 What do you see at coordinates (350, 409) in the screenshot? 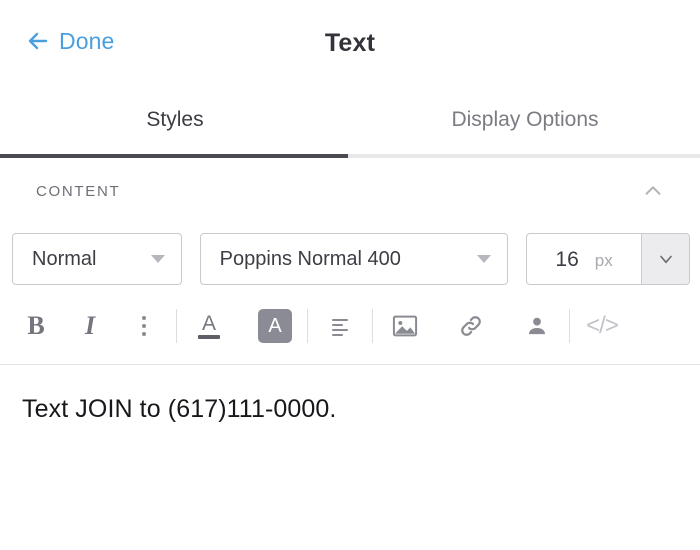
I see `body-text: Text JOIN to (617)111-0000.` at bounding box center [350, 409].